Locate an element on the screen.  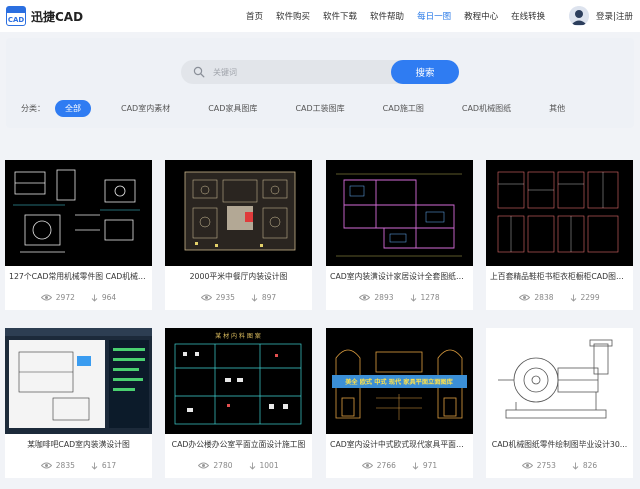
thumb-banner-text: 某 材 内 料 图 案 is located at coordinates (238, 336).